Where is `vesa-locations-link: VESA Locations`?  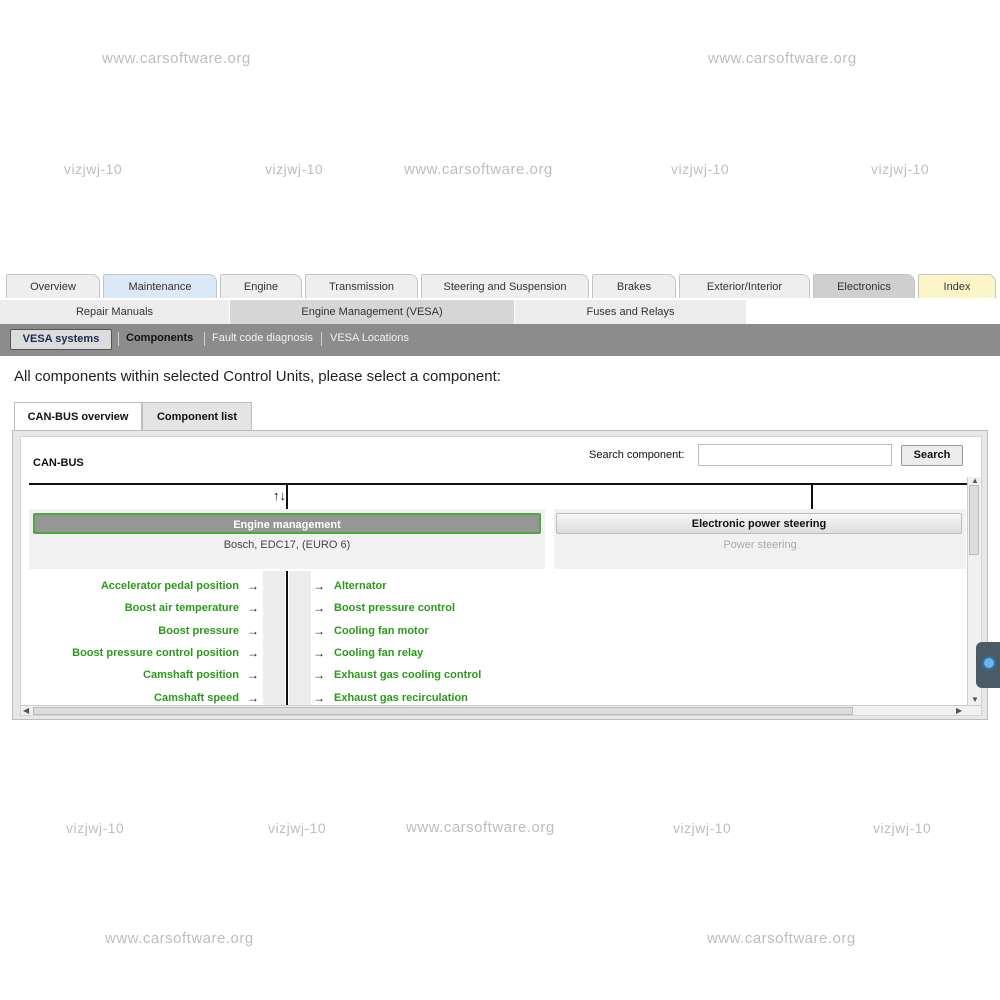
vesa-locations-link: VESA Locations is located at coordinates (369, 338).